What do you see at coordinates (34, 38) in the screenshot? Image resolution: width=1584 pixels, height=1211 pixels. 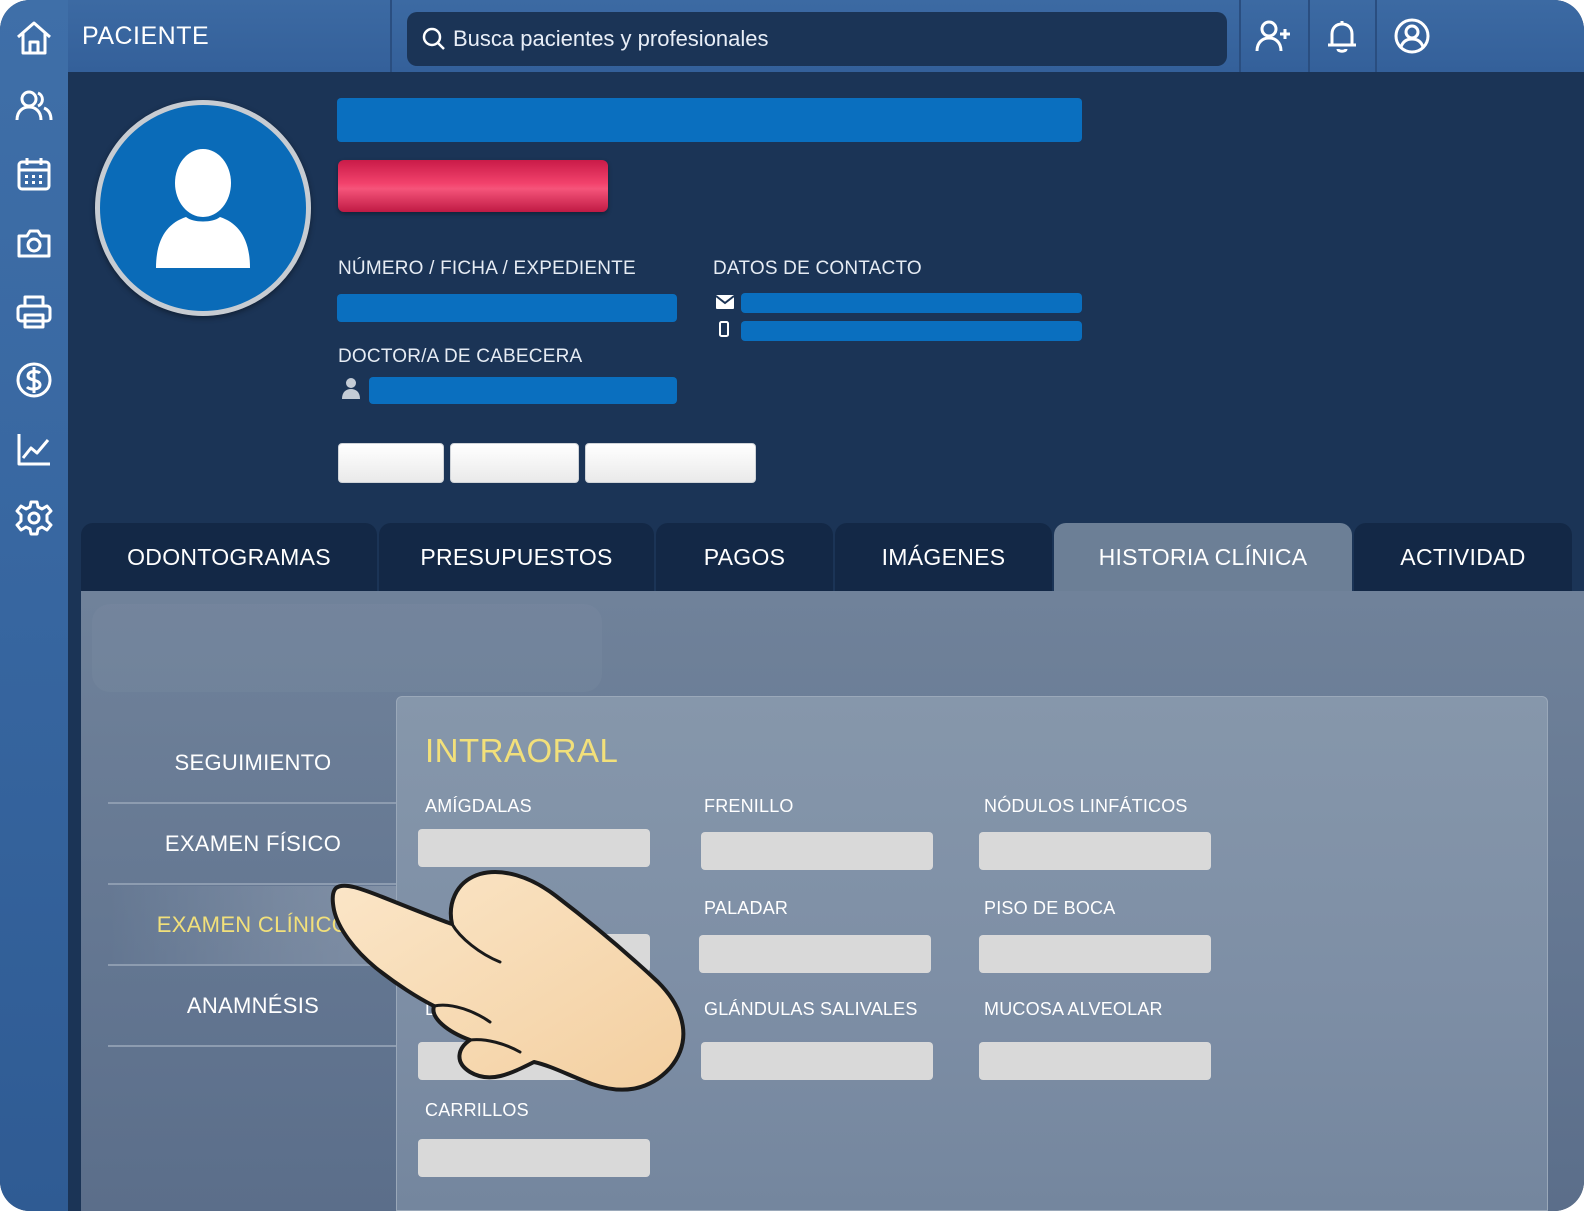 I see `home-icon` at bounding box center [34, 38].